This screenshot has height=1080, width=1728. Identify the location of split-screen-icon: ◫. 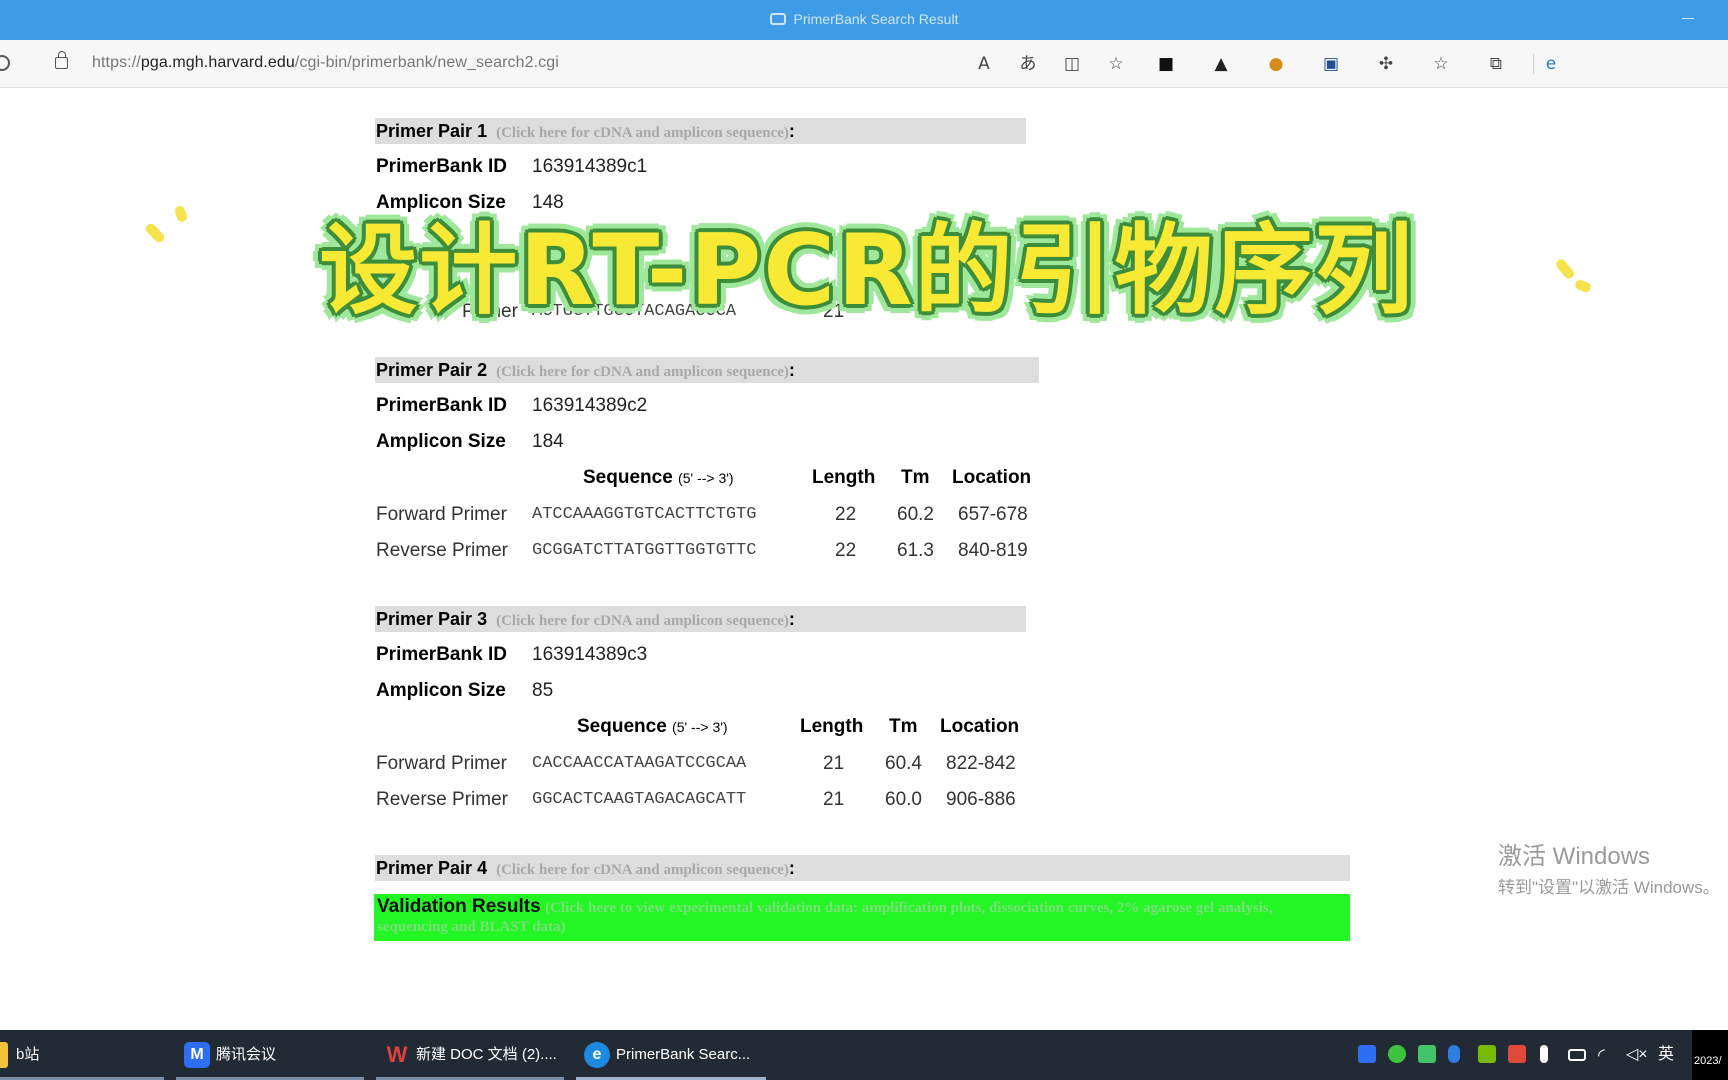
(1072, 64).